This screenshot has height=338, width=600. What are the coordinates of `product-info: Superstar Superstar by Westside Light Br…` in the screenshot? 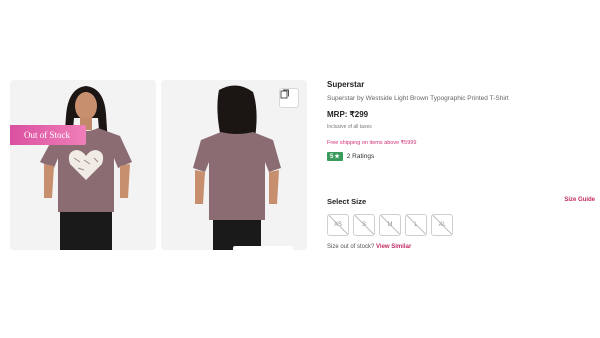 It's located at (461, 120).